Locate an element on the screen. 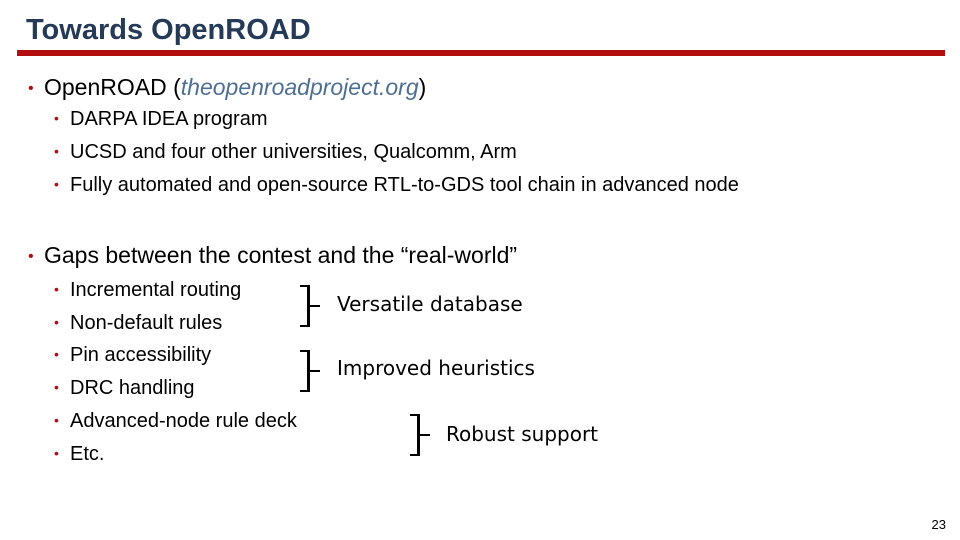  item-text: Non-default rules is located at coordinates (146, 323).